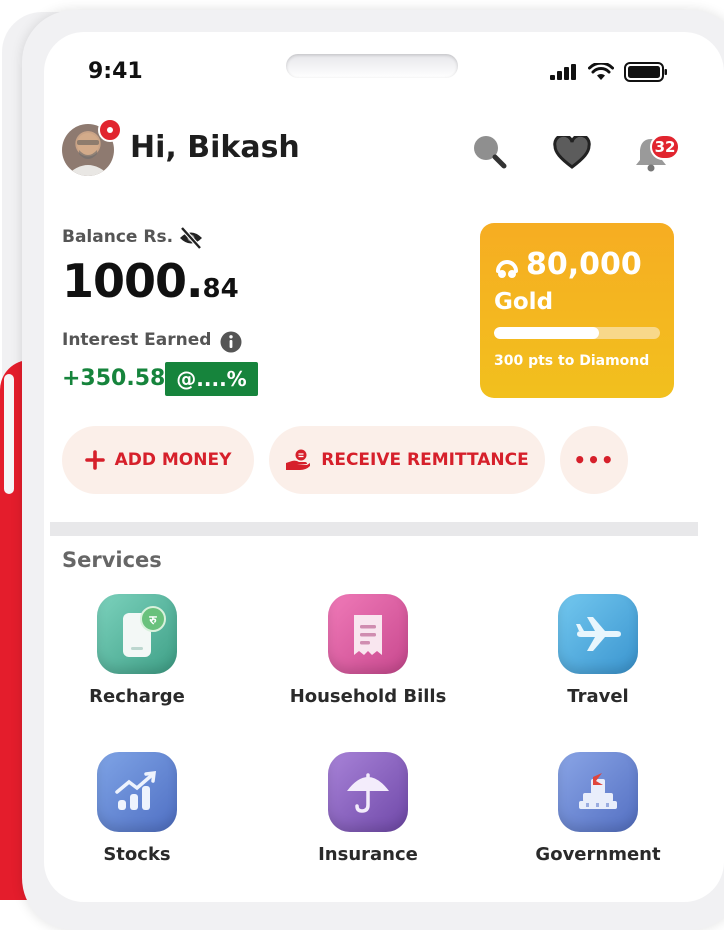  Describe the element at coordinates (112, 560) in the screenshot. I see `services-title: Services` at that location.